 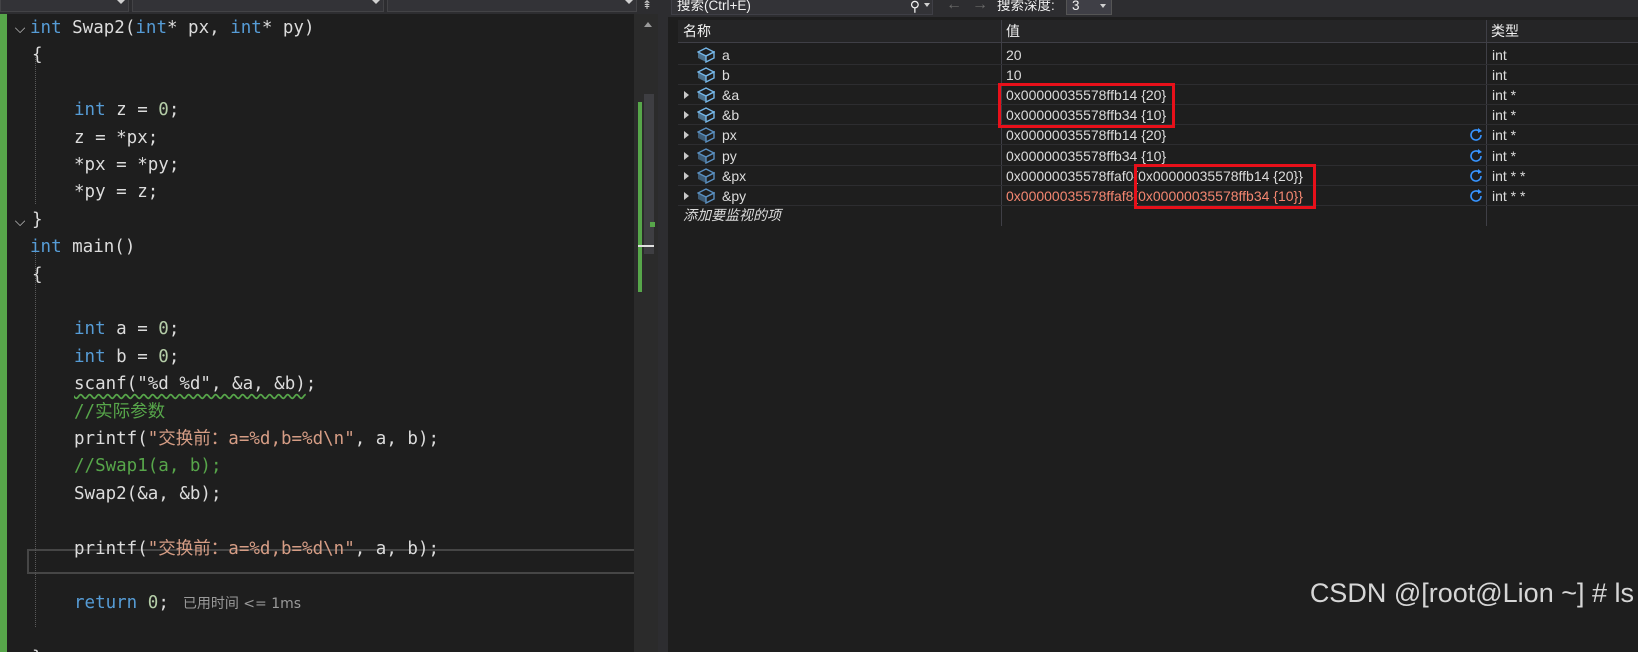 I want to click on code-token: * px,, so click(x=198, y=28).